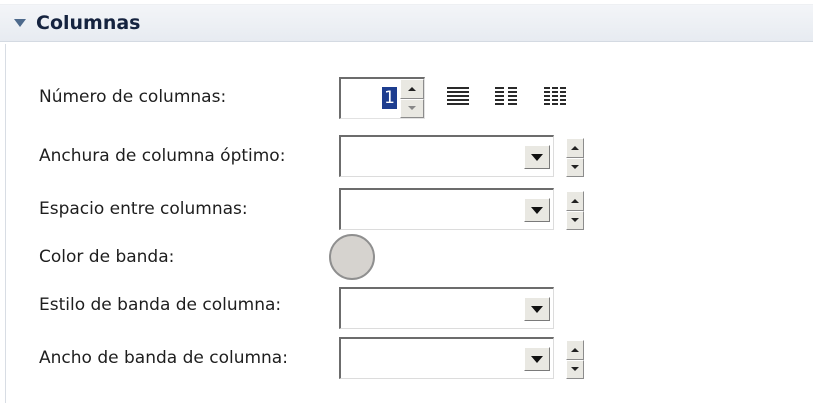 This screenshot has width=813, height=403. What do you see at coordinates (506, 97) in the screenshot?
I see `two-column-layout-icon` at bounding box center [506, 97].